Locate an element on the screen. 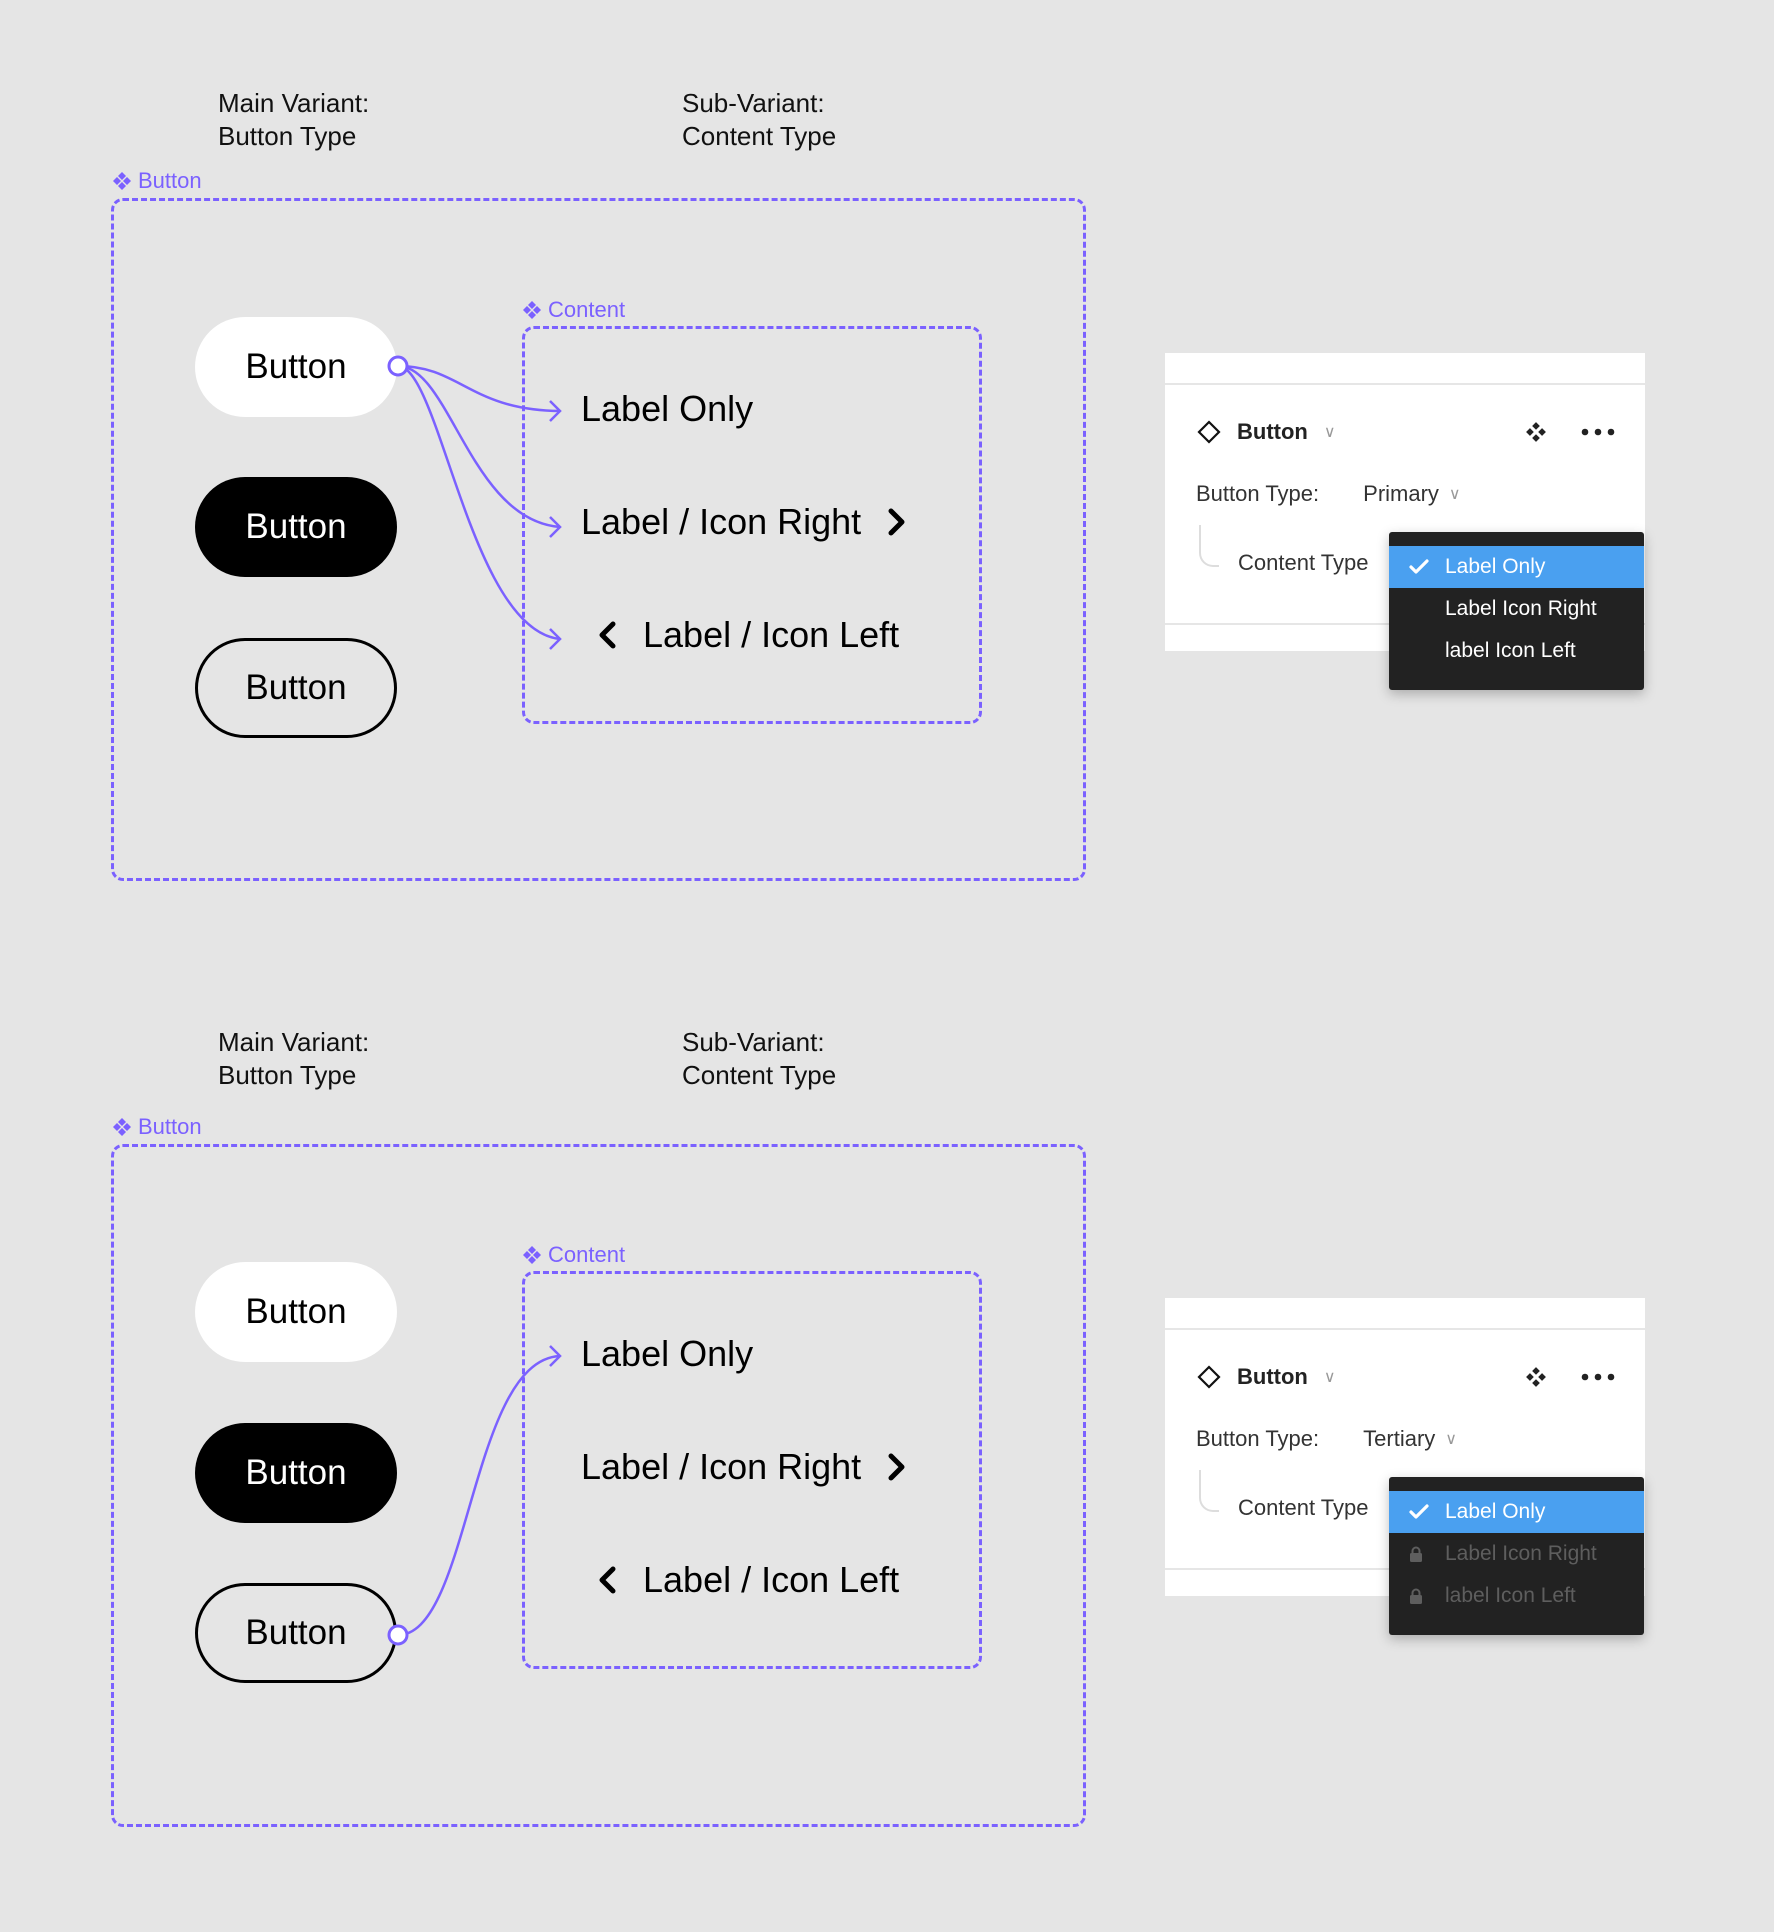 This screenshot has height=1932, width=1774. button-type-select: Tertiary ∨ is located at coordinates (1410, 1439).